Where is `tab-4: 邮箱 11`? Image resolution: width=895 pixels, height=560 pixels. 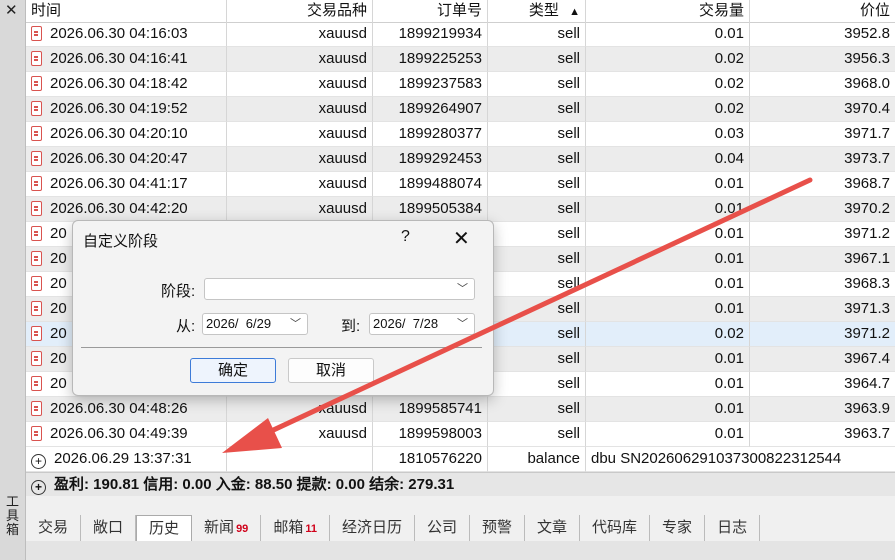 tab-4: 邮箱 11 is located at coordinates (295, 528).